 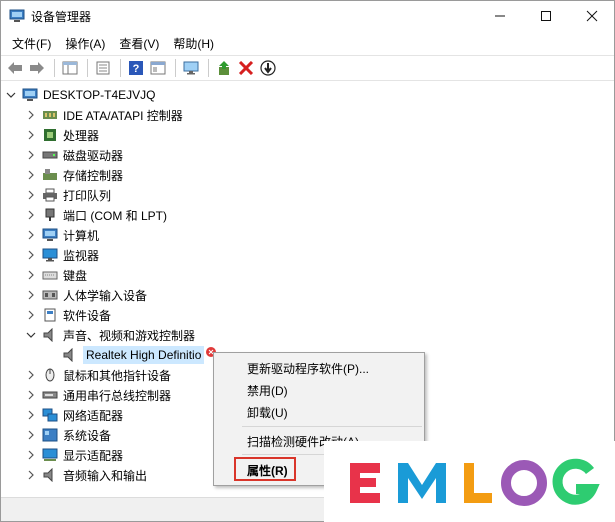 I want to click on scan-icon, so click(x=191, y=68).